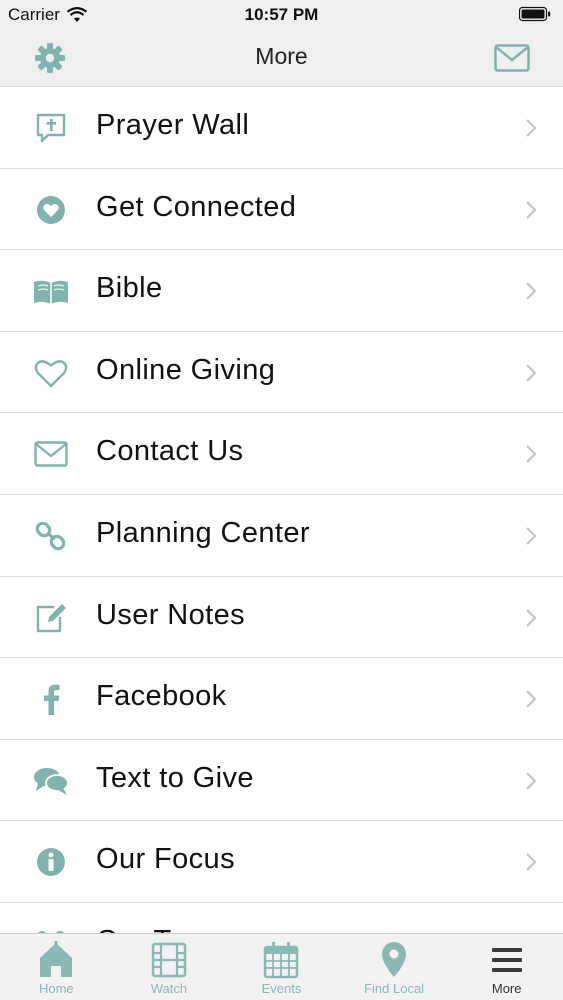 The width and height of the screenshot is (563, 1000). What do you see at coordinates (51, 618) in the screenshot?
I see `edit-icon` at bounding box center [51, 618].